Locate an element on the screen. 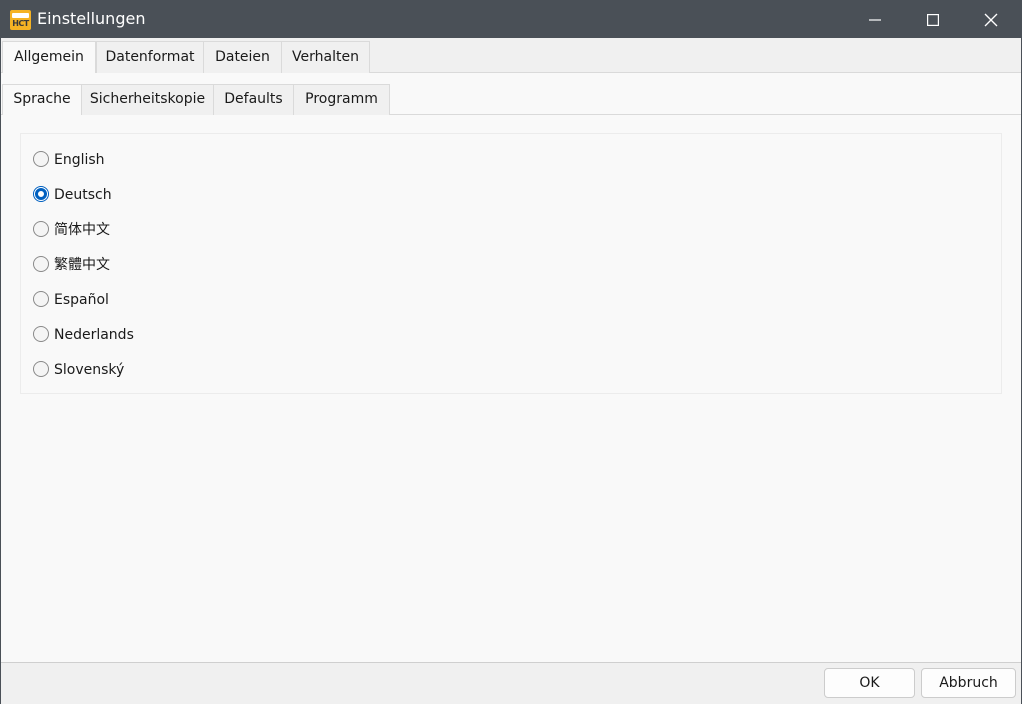 This screenshot has height=704, width=1022. ok-button: OK is located at coordinates (869, 683).